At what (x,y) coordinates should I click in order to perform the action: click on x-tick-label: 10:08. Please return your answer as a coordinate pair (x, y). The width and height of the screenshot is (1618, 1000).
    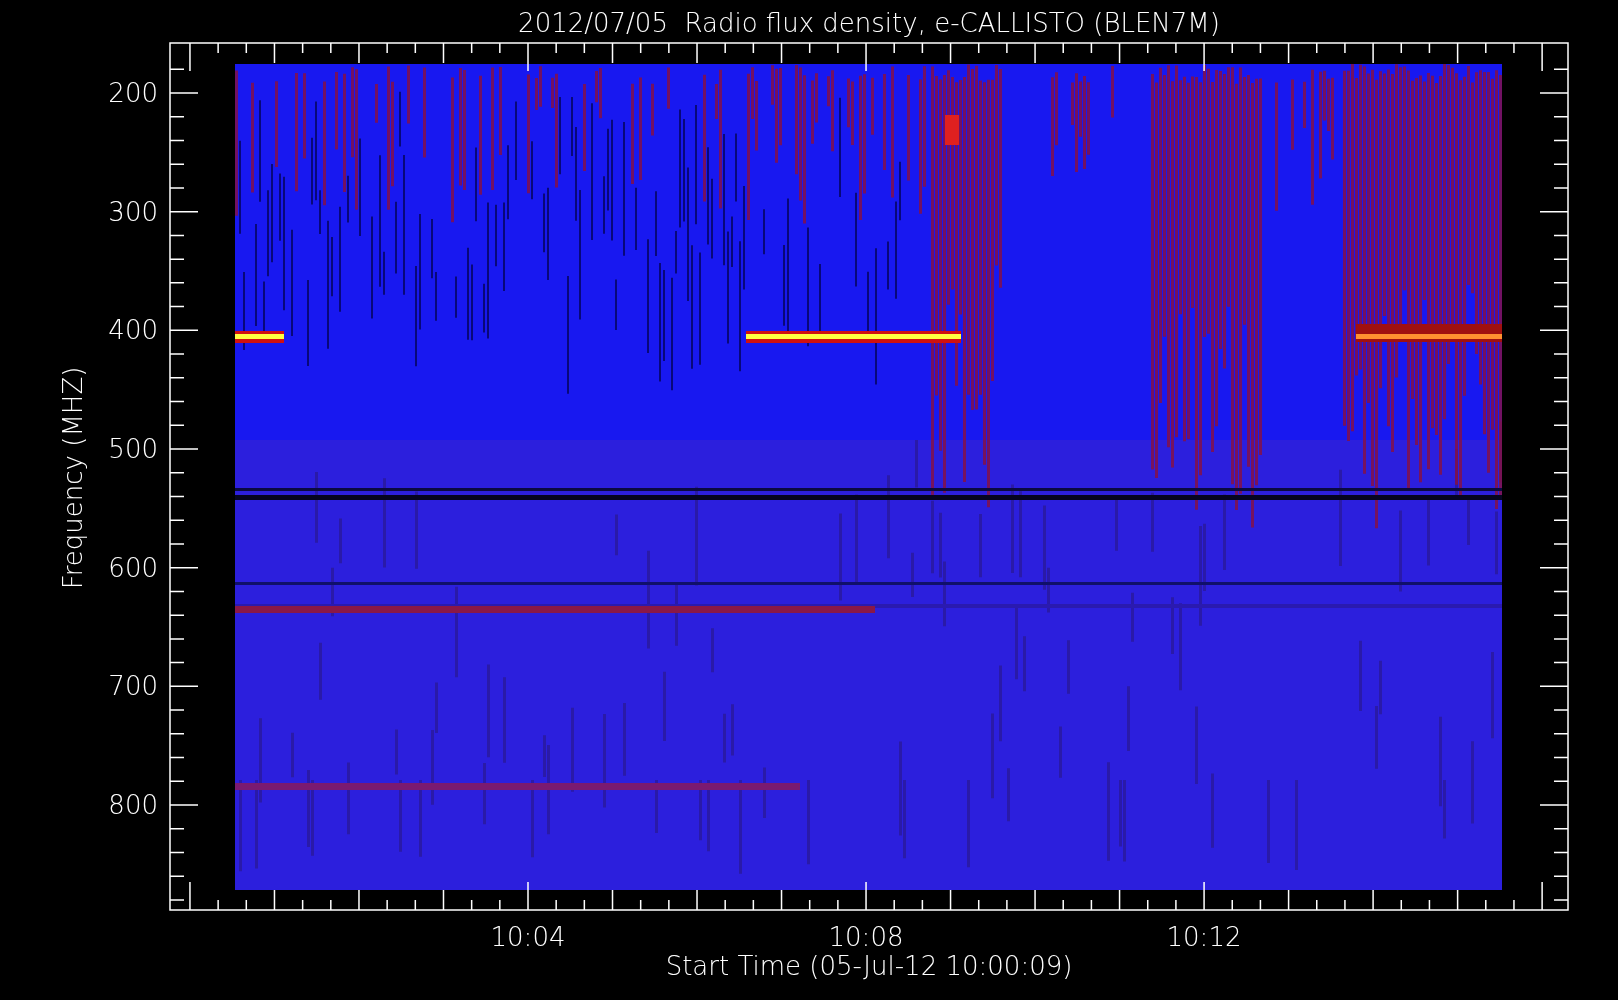
    Looking at the image, I should click on (866, 937).